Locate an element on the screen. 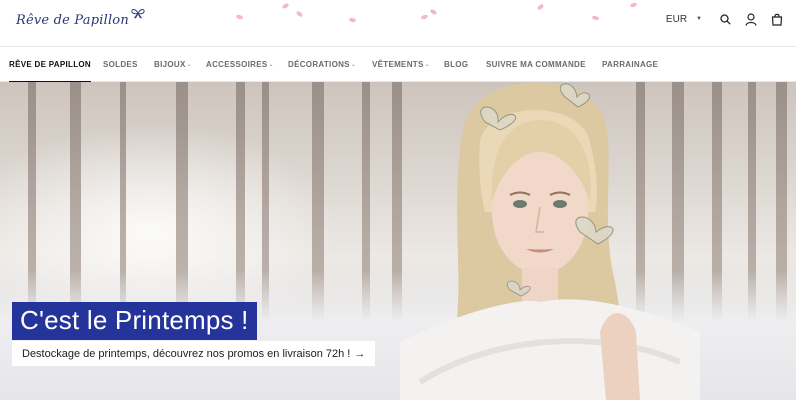  nav-item-reve-de-papillon: RÊVE DE PAPILLON is located at coordinates (50, 65).